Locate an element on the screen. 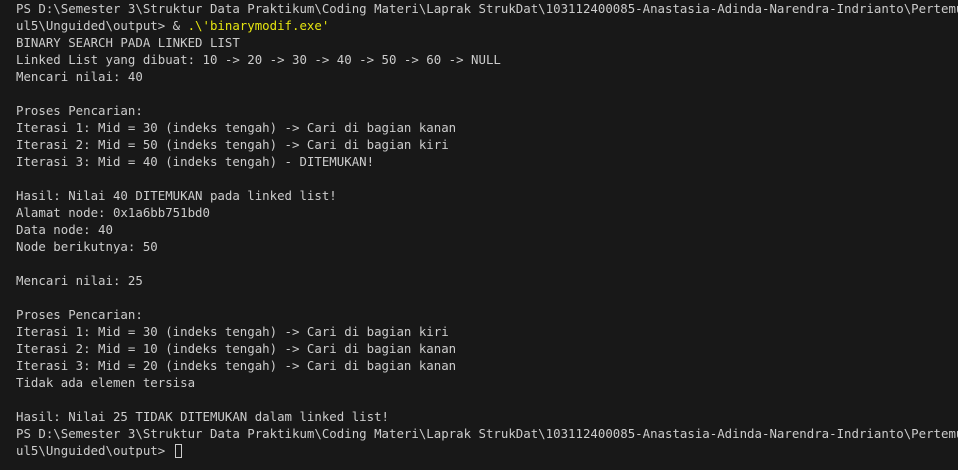  output-line: BINARY SEARCH PADA LINKED LIST is located at coordinates (128, 42).